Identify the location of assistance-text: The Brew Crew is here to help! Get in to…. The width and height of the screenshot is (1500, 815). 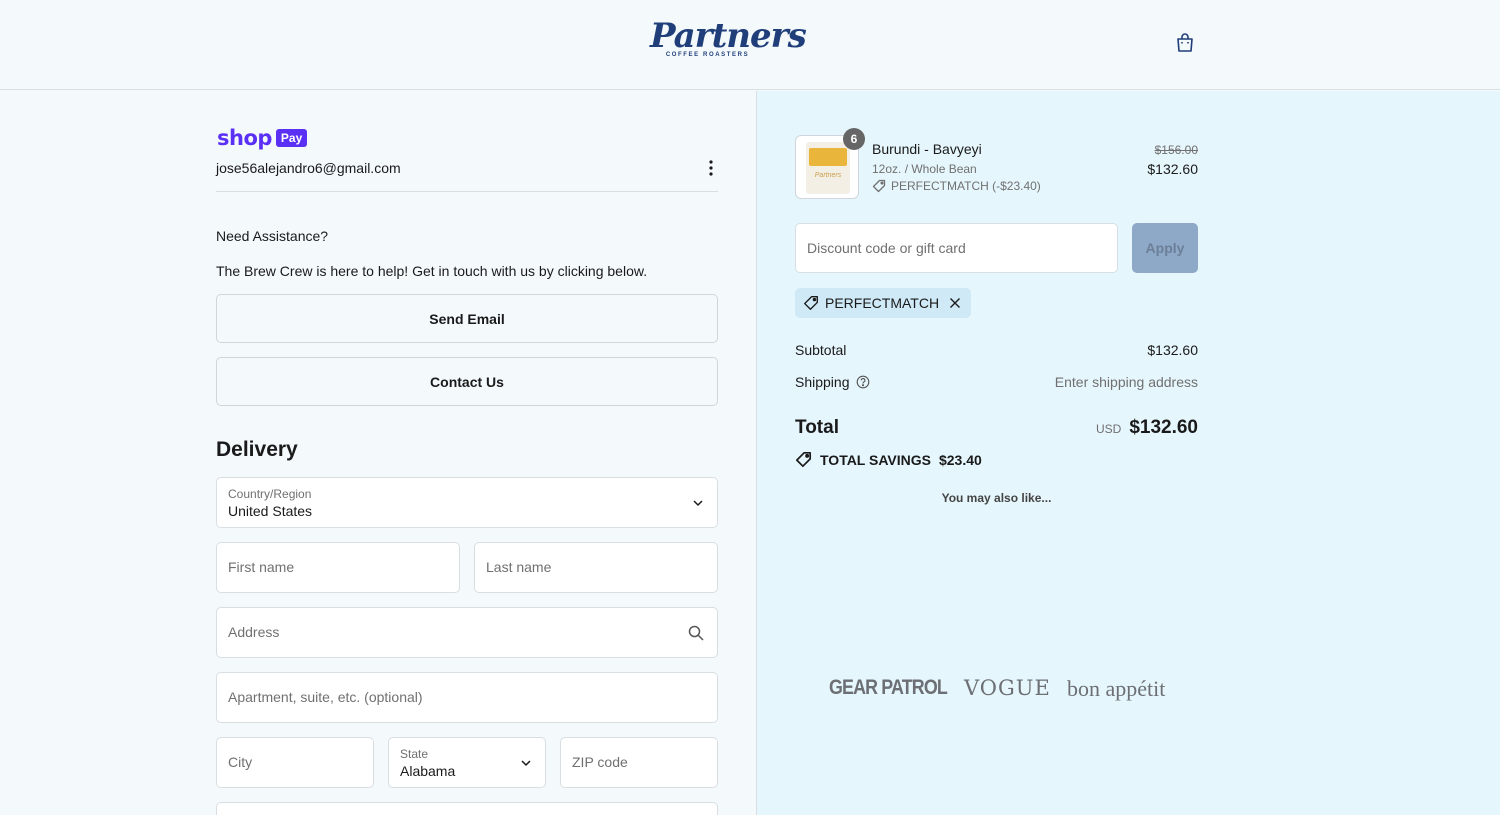
(432, 271).